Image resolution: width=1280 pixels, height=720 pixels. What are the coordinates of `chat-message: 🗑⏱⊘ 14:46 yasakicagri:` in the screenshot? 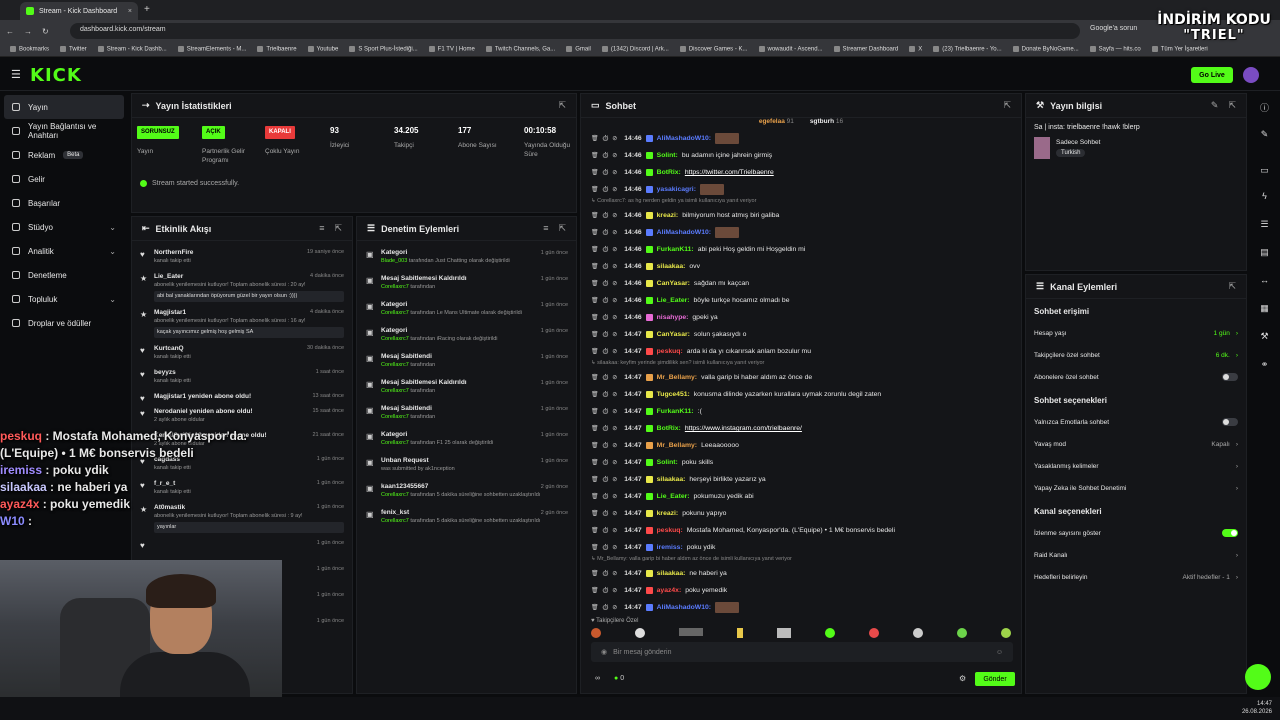 It's located at (801, 189).